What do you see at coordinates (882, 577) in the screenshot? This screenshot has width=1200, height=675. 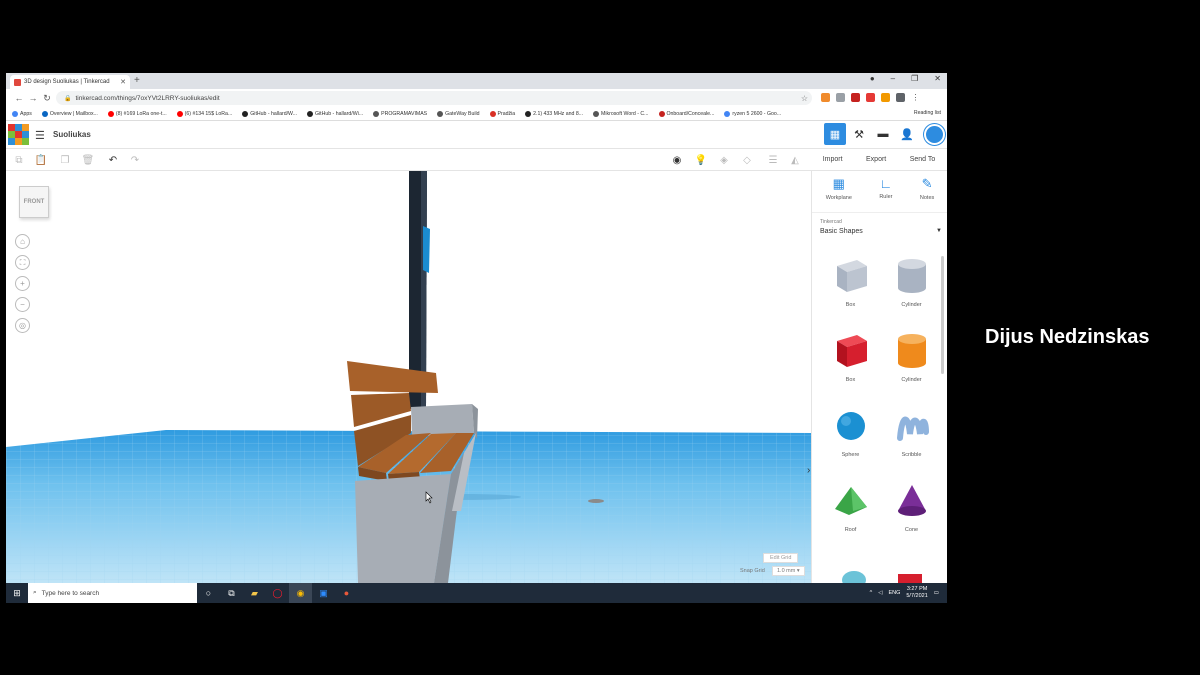 I see `more-shapes-preview` at bounding box center [882, 577].